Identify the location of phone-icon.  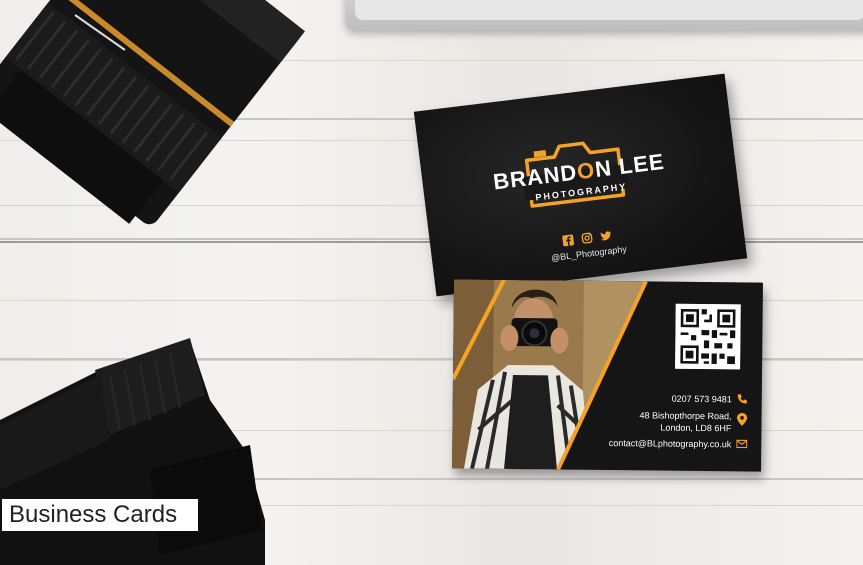
(742, 399).